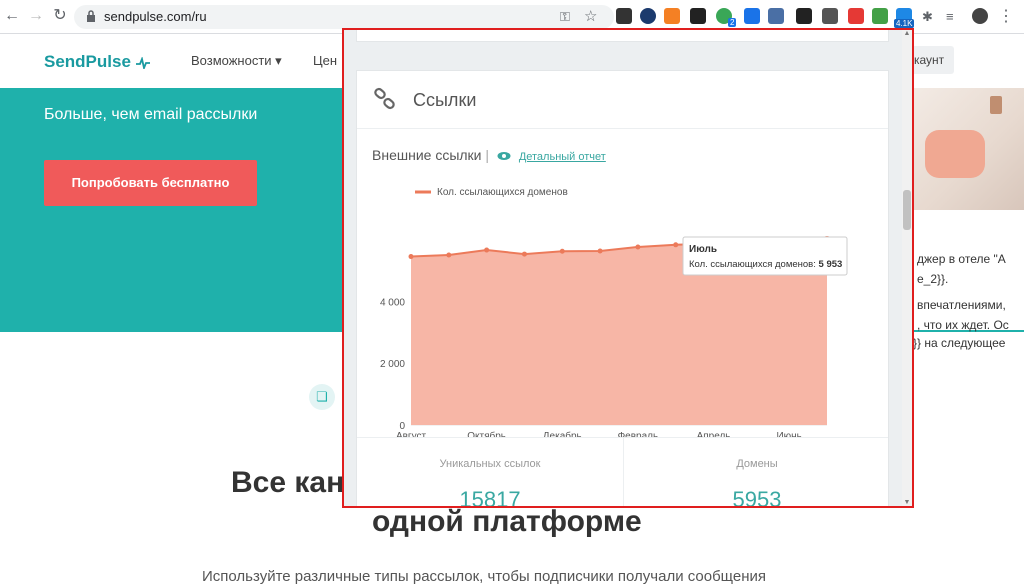 The height and width of the screenshot is (585, 1024). I want to click on extension-11-icon, so click(880, 16).